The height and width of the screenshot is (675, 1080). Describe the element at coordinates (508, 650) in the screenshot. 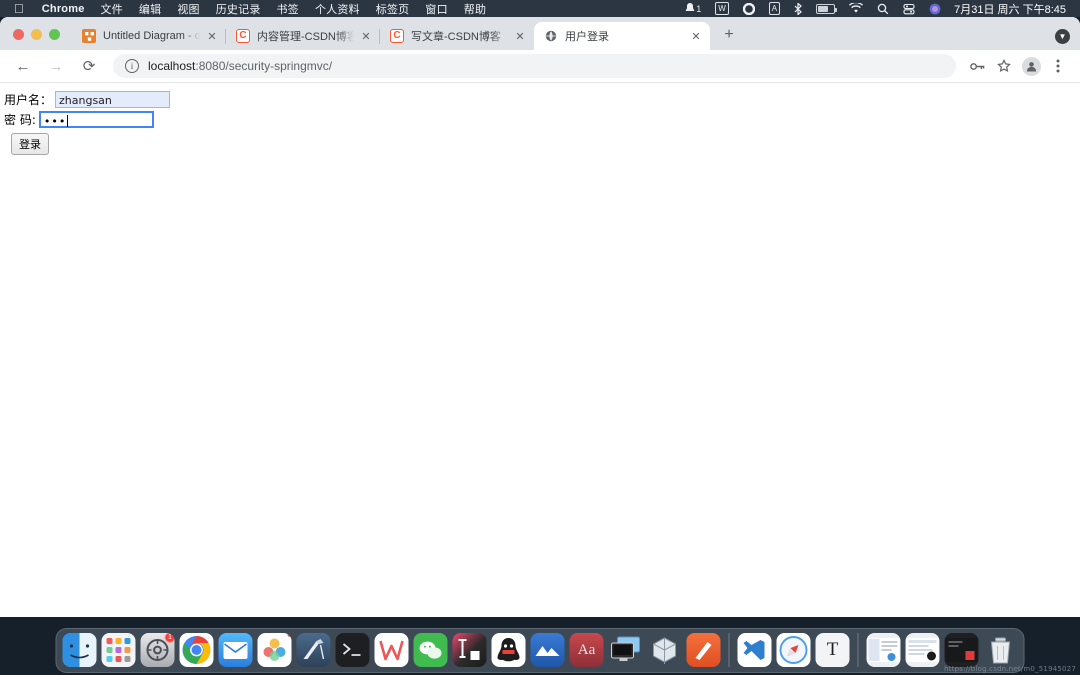

I see `qq-icon` at that location.